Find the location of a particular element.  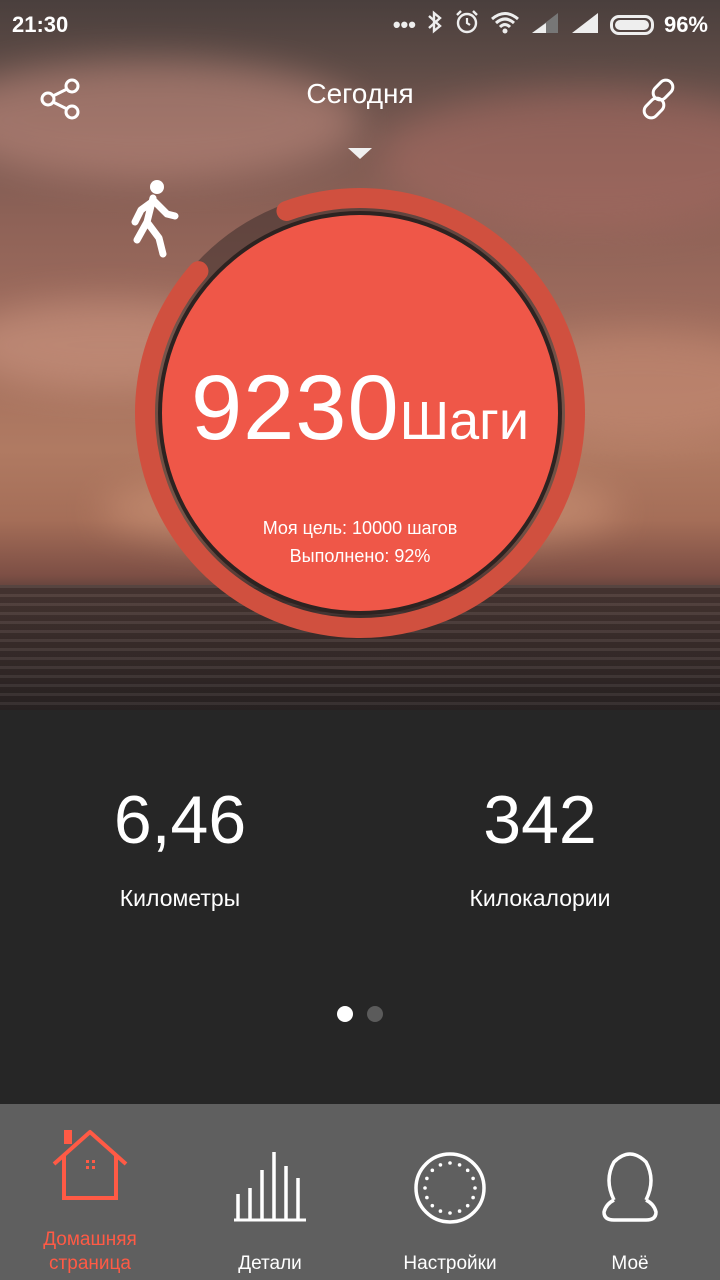

status-time: 21:30 is located at coordinates (40, 24).